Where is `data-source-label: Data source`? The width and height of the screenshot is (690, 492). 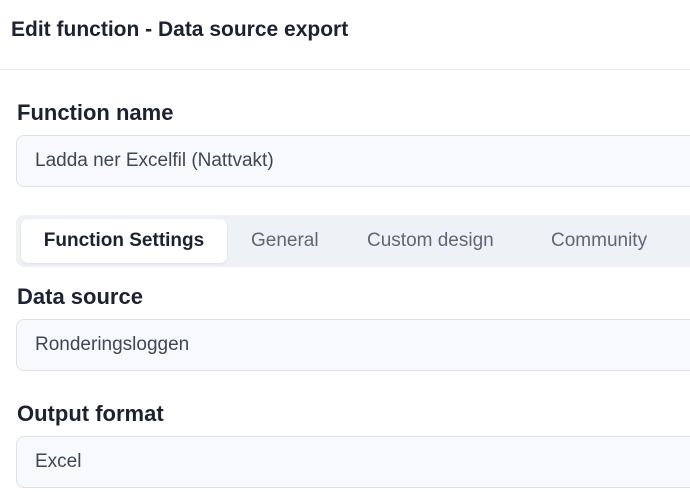
data-source-label: Data source is located at coordinates (80, 296).